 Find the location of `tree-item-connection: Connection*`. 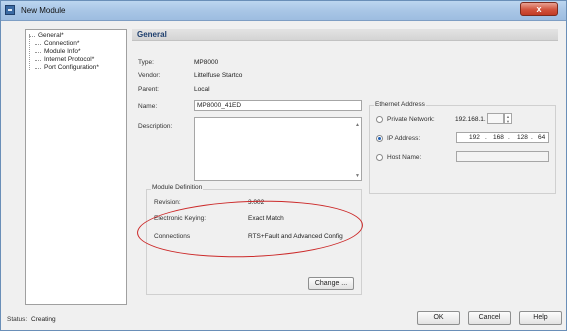

tree-item-connection: Connection* is located at coordinates (76, 44).